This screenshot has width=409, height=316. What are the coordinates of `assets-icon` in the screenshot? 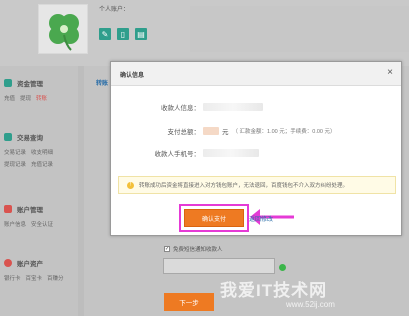 It's located at (8, 263).